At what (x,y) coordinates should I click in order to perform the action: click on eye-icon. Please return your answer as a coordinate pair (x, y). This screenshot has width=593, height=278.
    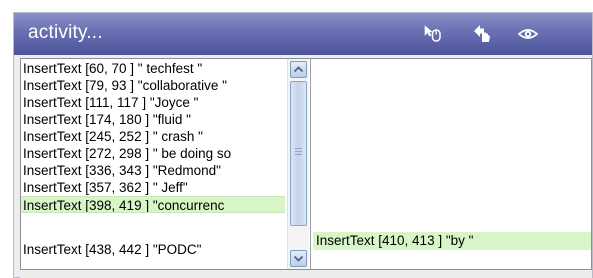
    Looking at the image, I should click on (528, 34).